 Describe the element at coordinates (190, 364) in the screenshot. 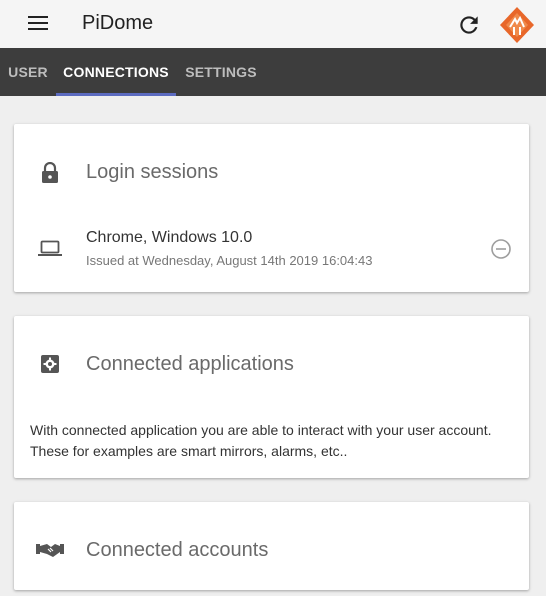

I see `connected-applications-title: Connected applications` at that location.